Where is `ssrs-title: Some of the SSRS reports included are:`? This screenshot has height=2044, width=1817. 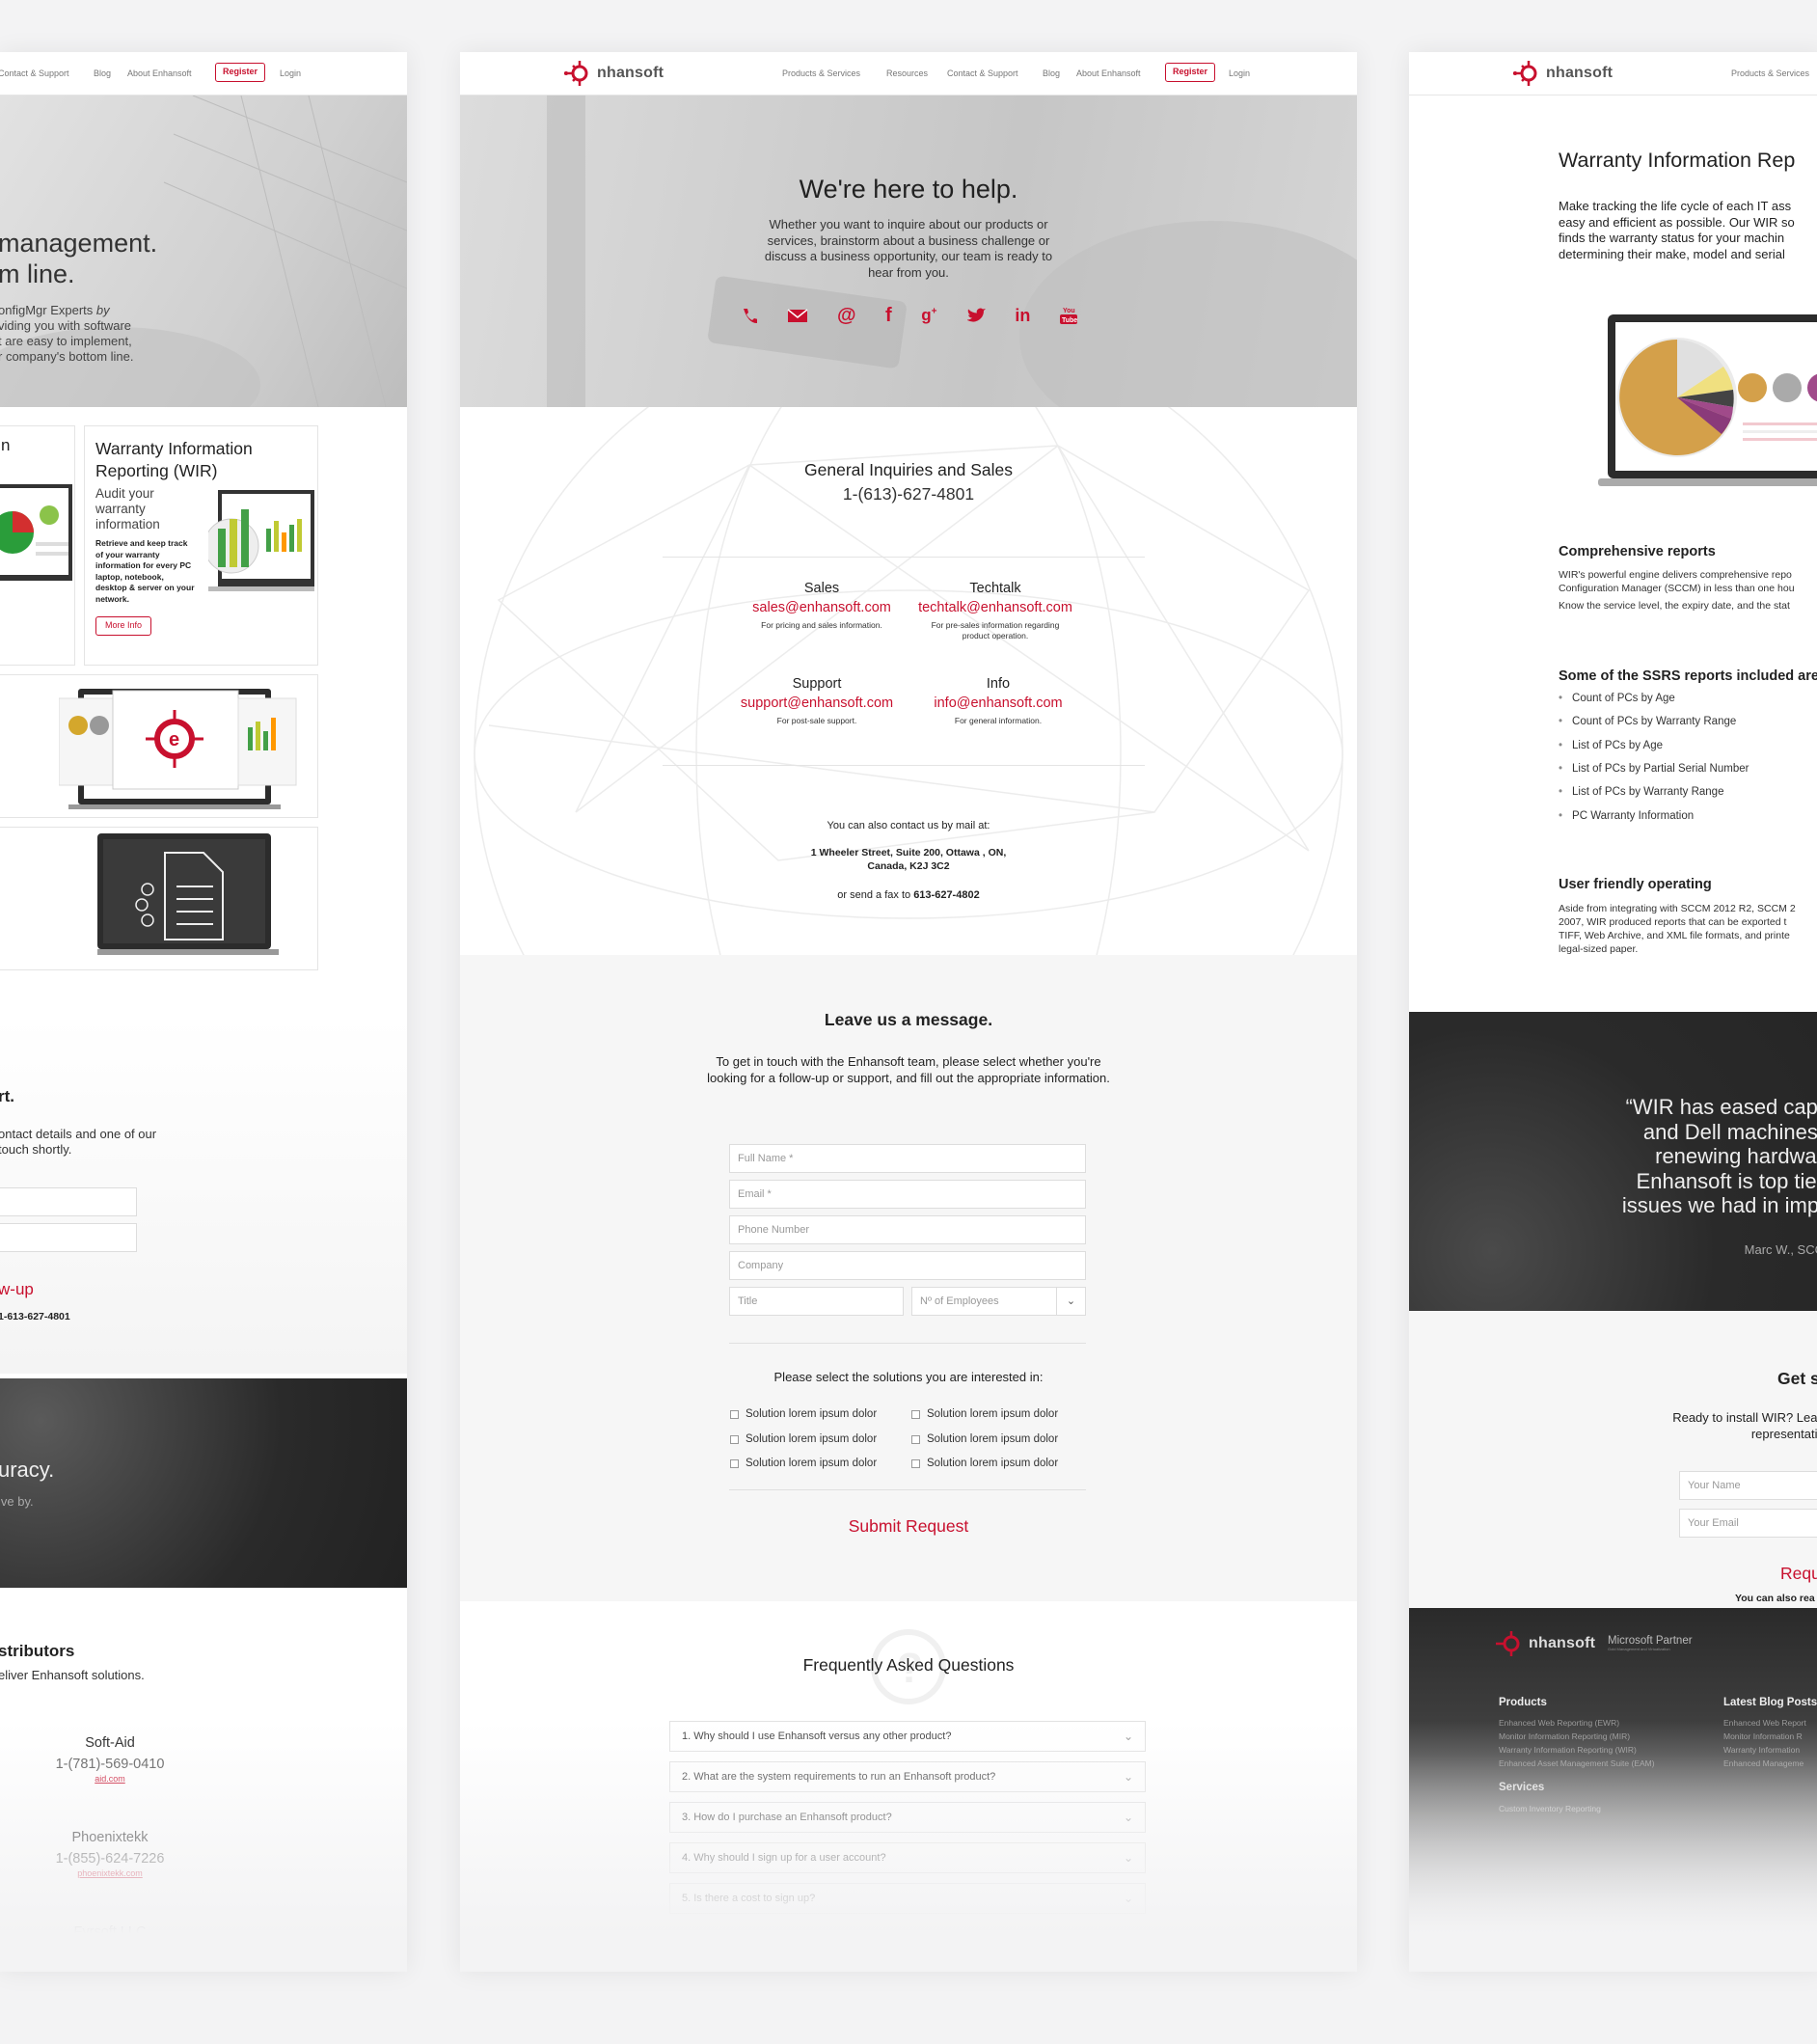 ssrs-title: Some of the SSRS reports included are: is located at coordinates (1688, 676).